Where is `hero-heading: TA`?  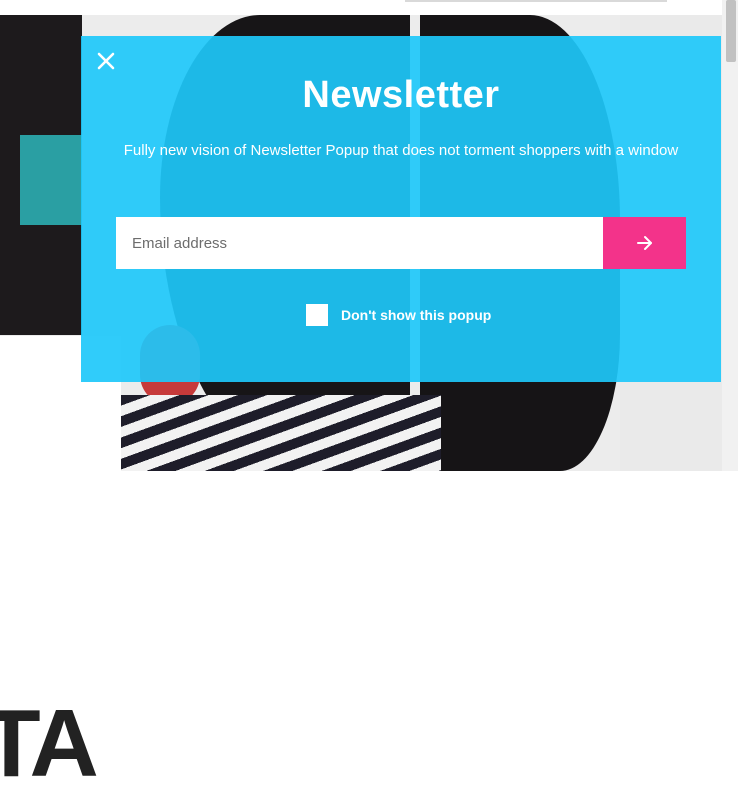 hero-heading: TA is located at coordinates (49, 743).